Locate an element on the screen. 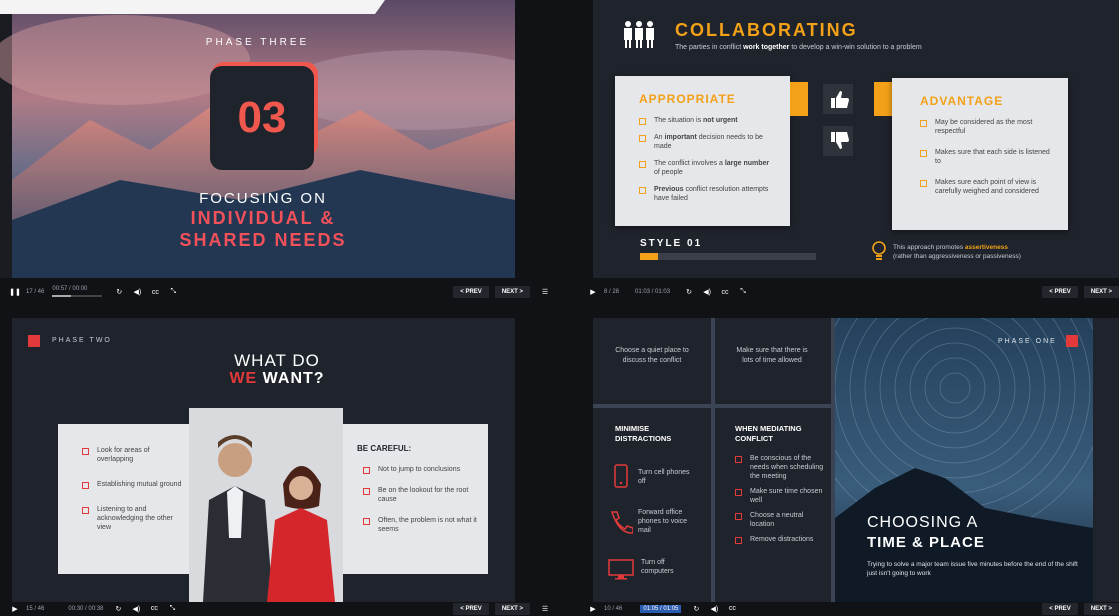 Image resolution: width=1119 pixels, height=616 pixels. mediating-title: WHEN MEDIATING CONFLICT is located at coordinates (768, 433).